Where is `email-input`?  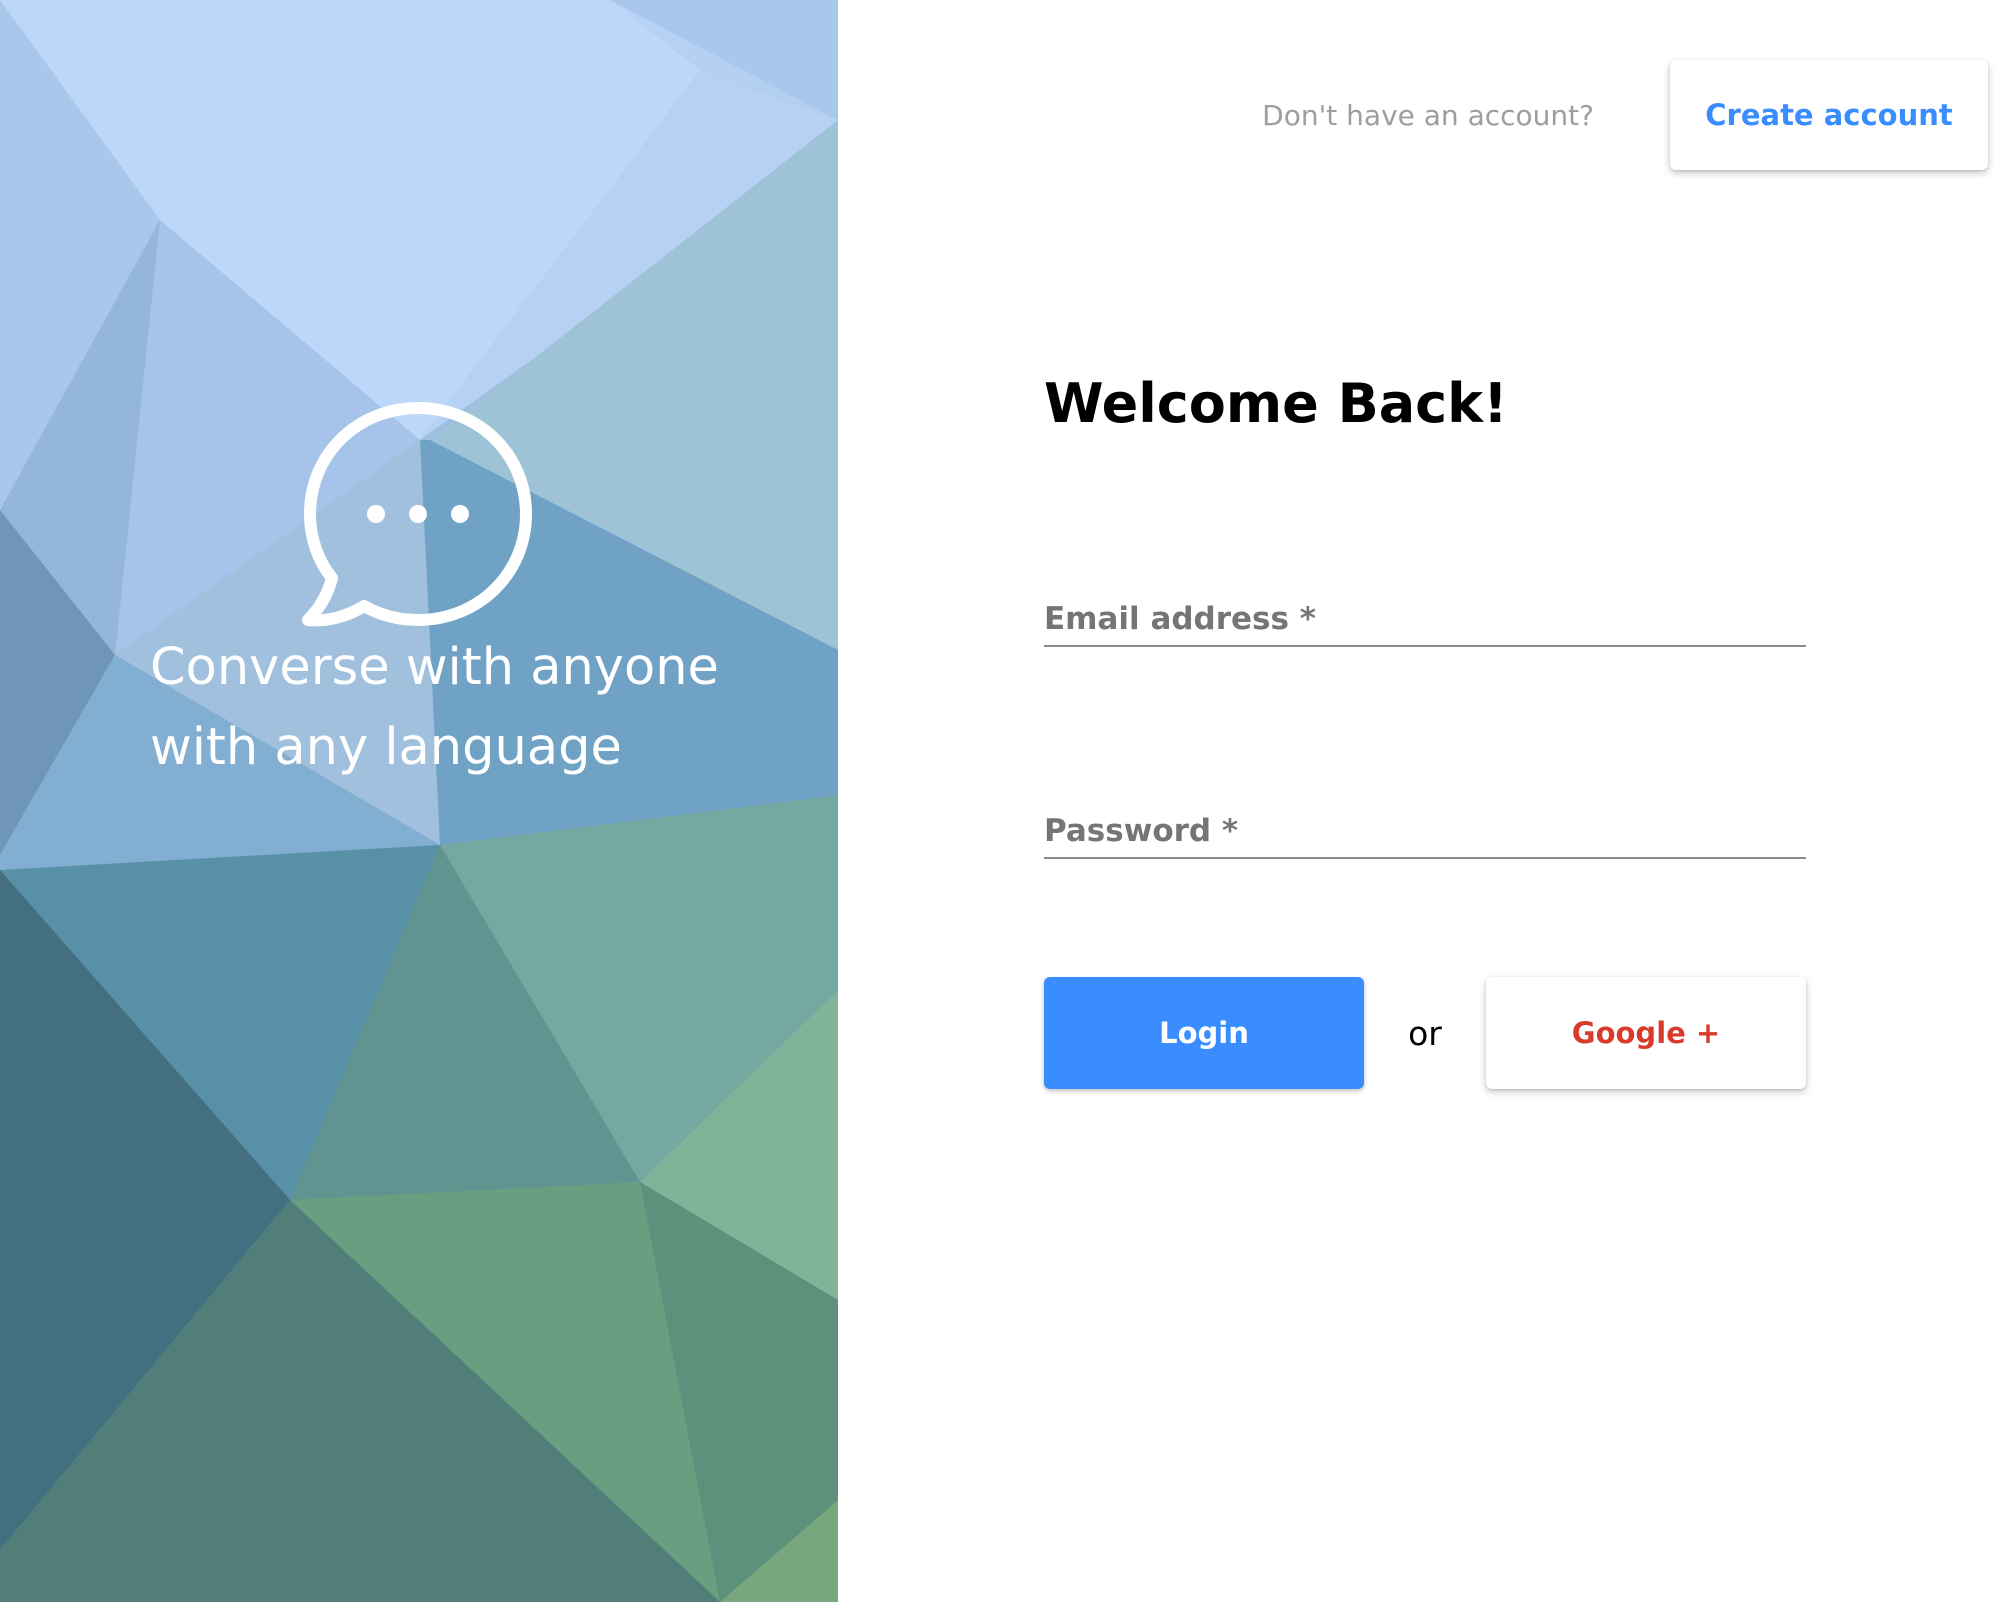 email-input is located at coordinates (1427, 618).